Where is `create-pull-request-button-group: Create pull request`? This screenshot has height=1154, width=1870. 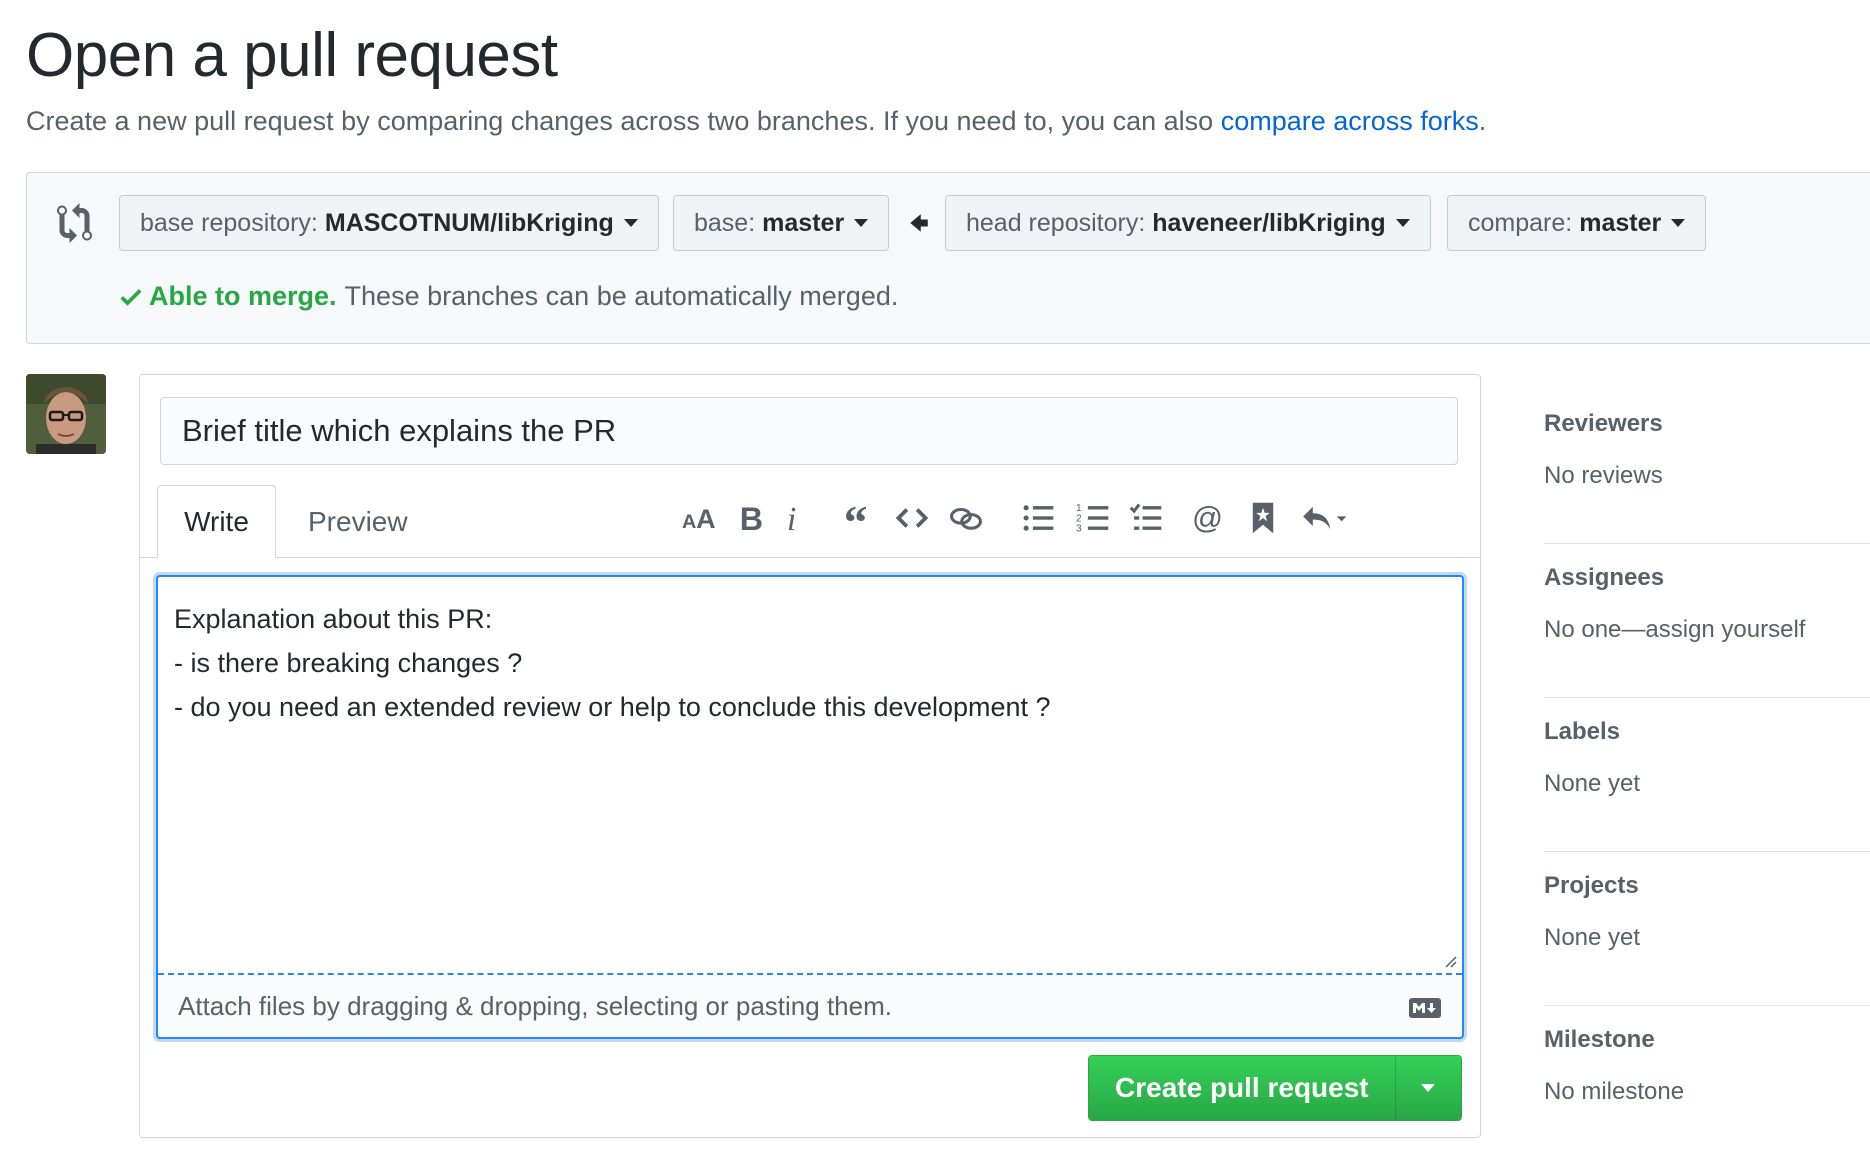
create-pull-request-button-group: Create pull request is located at coordinates (1275, 1088).